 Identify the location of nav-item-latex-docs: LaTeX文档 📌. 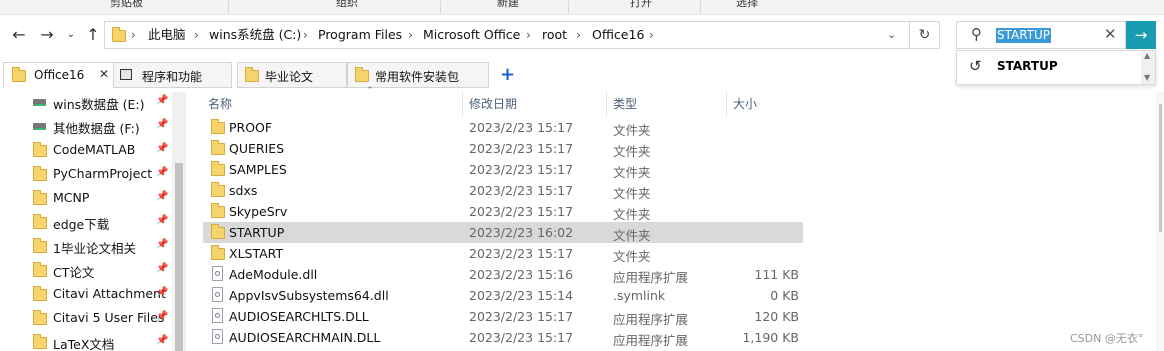
(86, 340).